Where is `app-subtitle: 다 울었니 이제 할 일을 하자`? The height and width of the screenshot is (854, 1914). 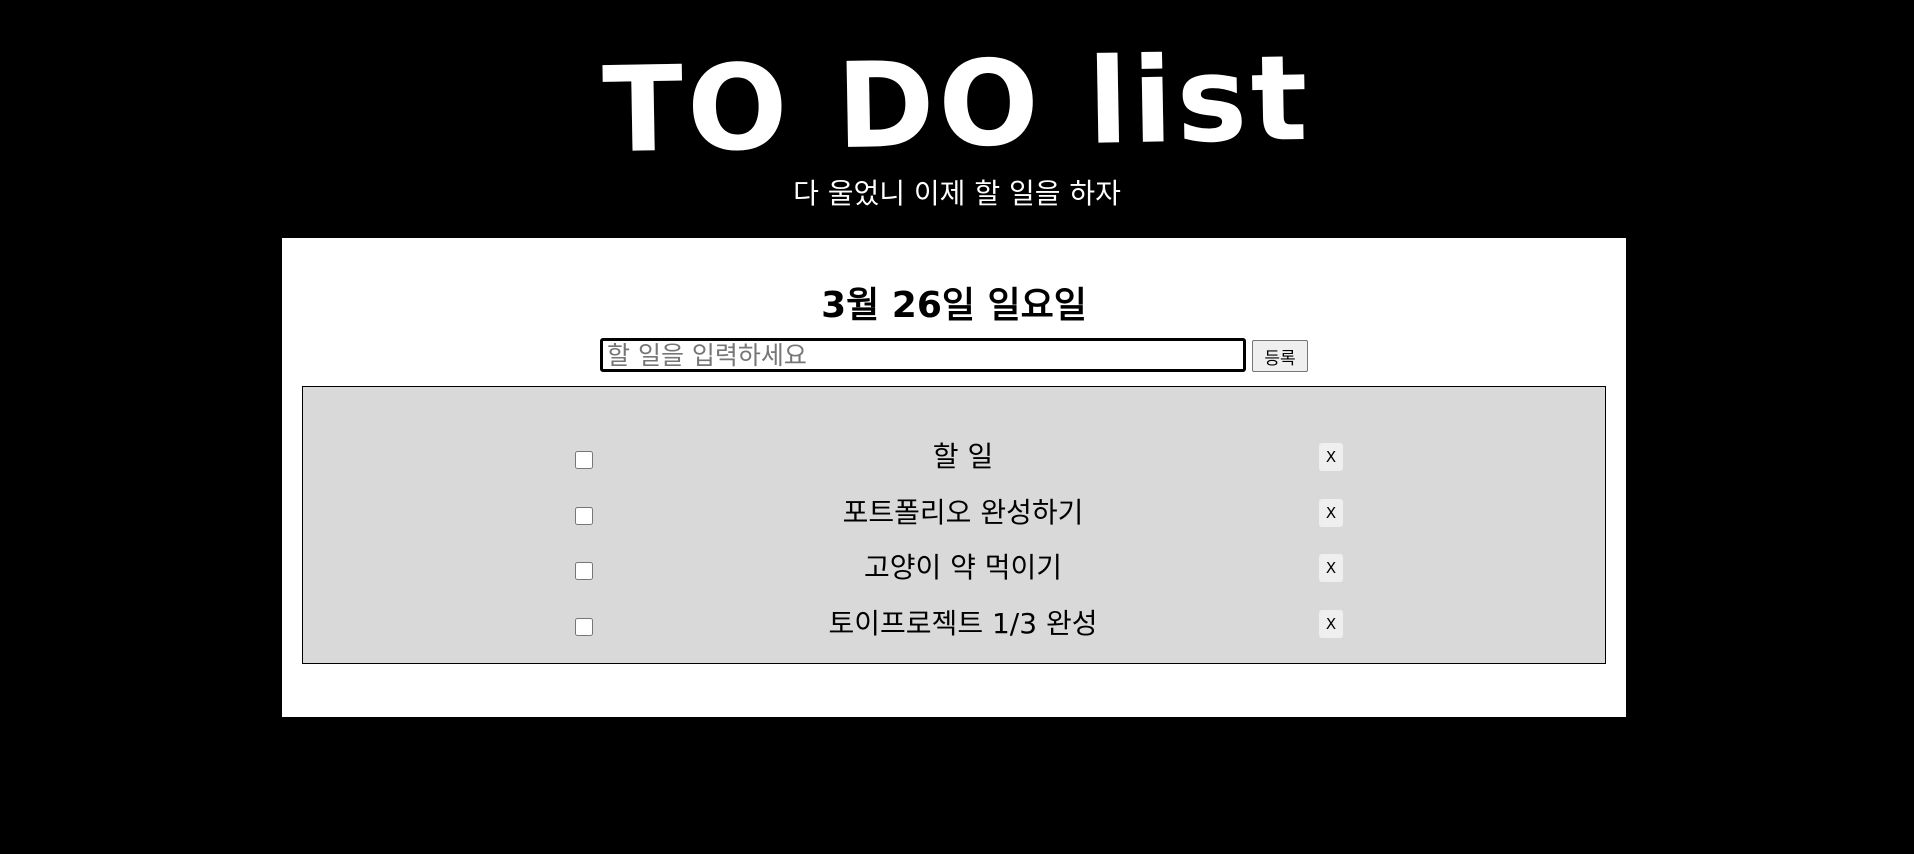
app-subtitle: 다 울었니 이제 할 일을 하자 is located at coordinates (957, 193).